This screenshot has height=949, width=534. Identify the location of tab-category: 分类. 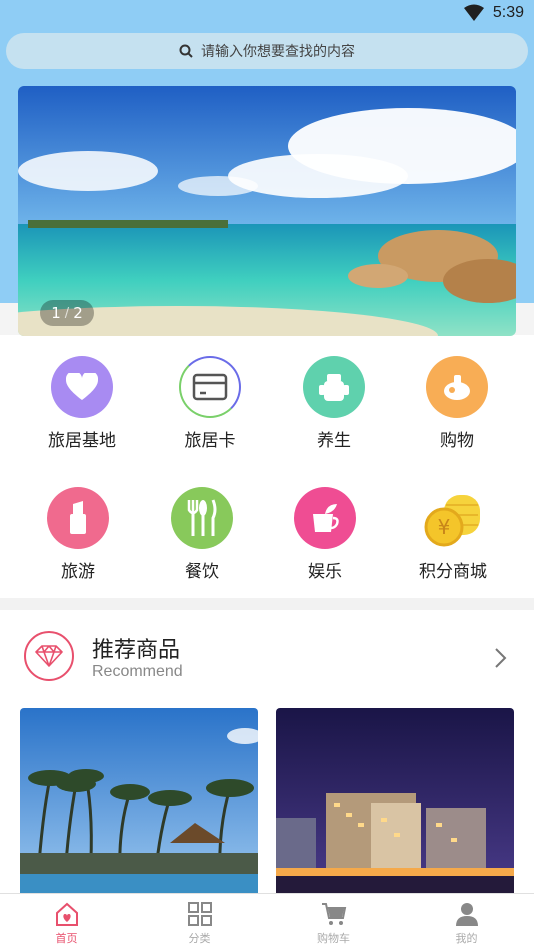
(199, 921).